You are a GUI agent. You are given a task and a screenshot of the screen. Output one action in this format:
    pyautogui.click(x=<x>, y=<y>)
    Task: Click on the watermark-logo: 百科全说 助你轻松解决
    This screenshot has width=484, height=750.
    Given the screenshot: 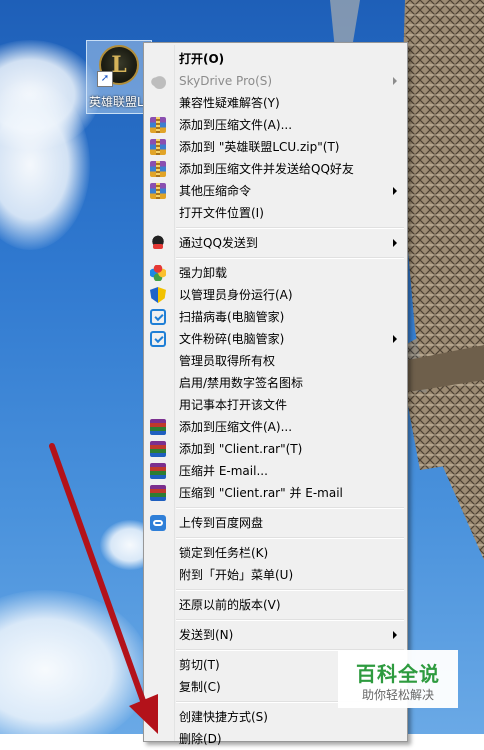 What is the action you would take?
    pyautogui.click(x=398, y=679)
    